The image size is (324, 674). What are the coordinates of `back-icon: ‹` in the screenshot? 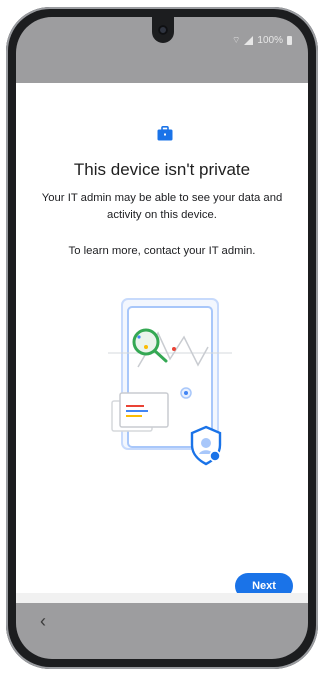 It's located at (43, 621).